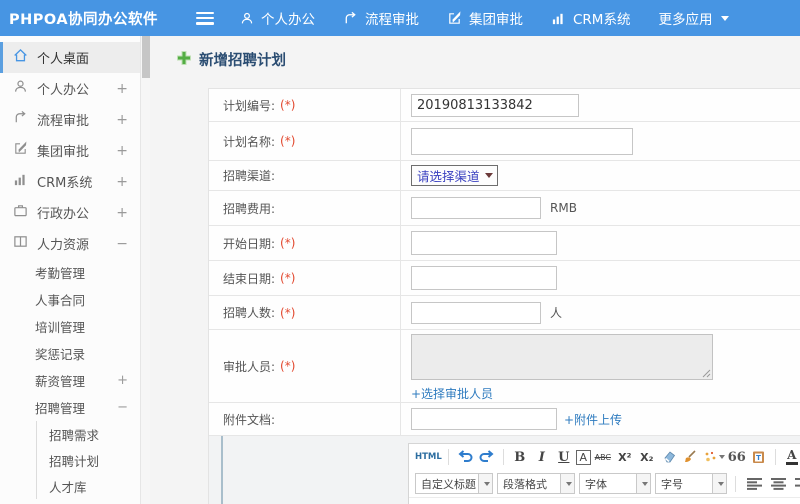 The height and width of the screenshot is (504, 800). Describe the element at coordinates (277, 18) in the screenshot. I see `nav-personal-office: 个人办公` at that location.